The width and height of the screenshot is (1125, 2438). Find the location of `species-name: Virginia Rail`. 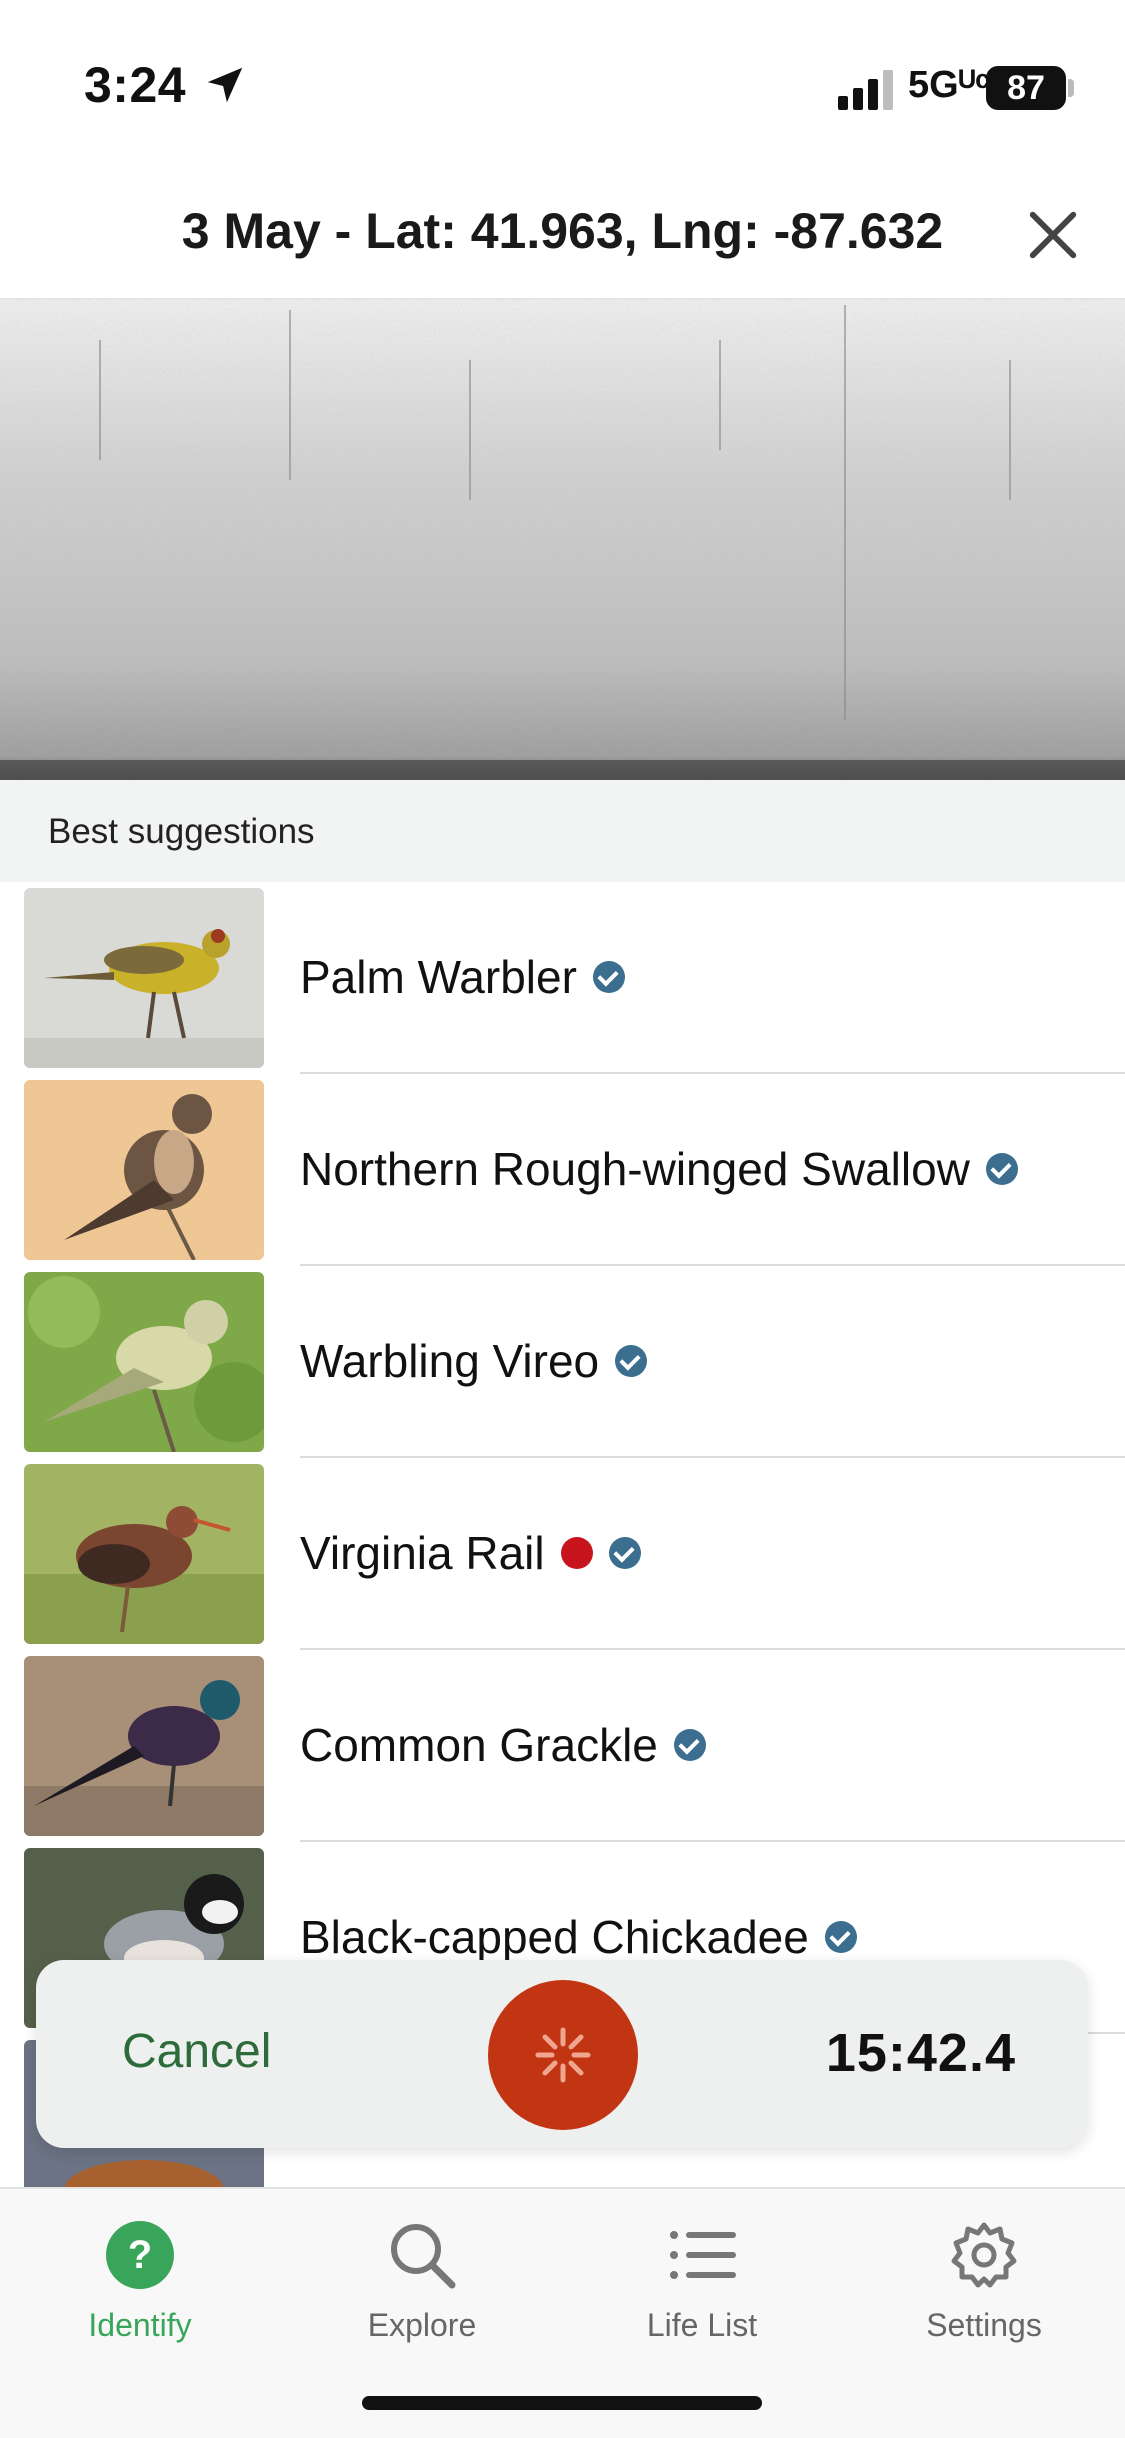

species-name: Virginia Rail is located at coordinates (470, 1553).